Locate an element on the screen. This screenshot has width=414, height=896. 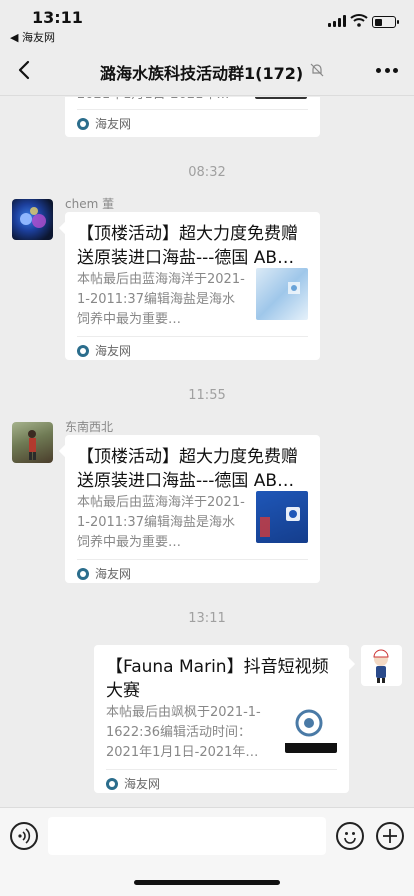
wifi-icon is located at coordinates (359, 20).